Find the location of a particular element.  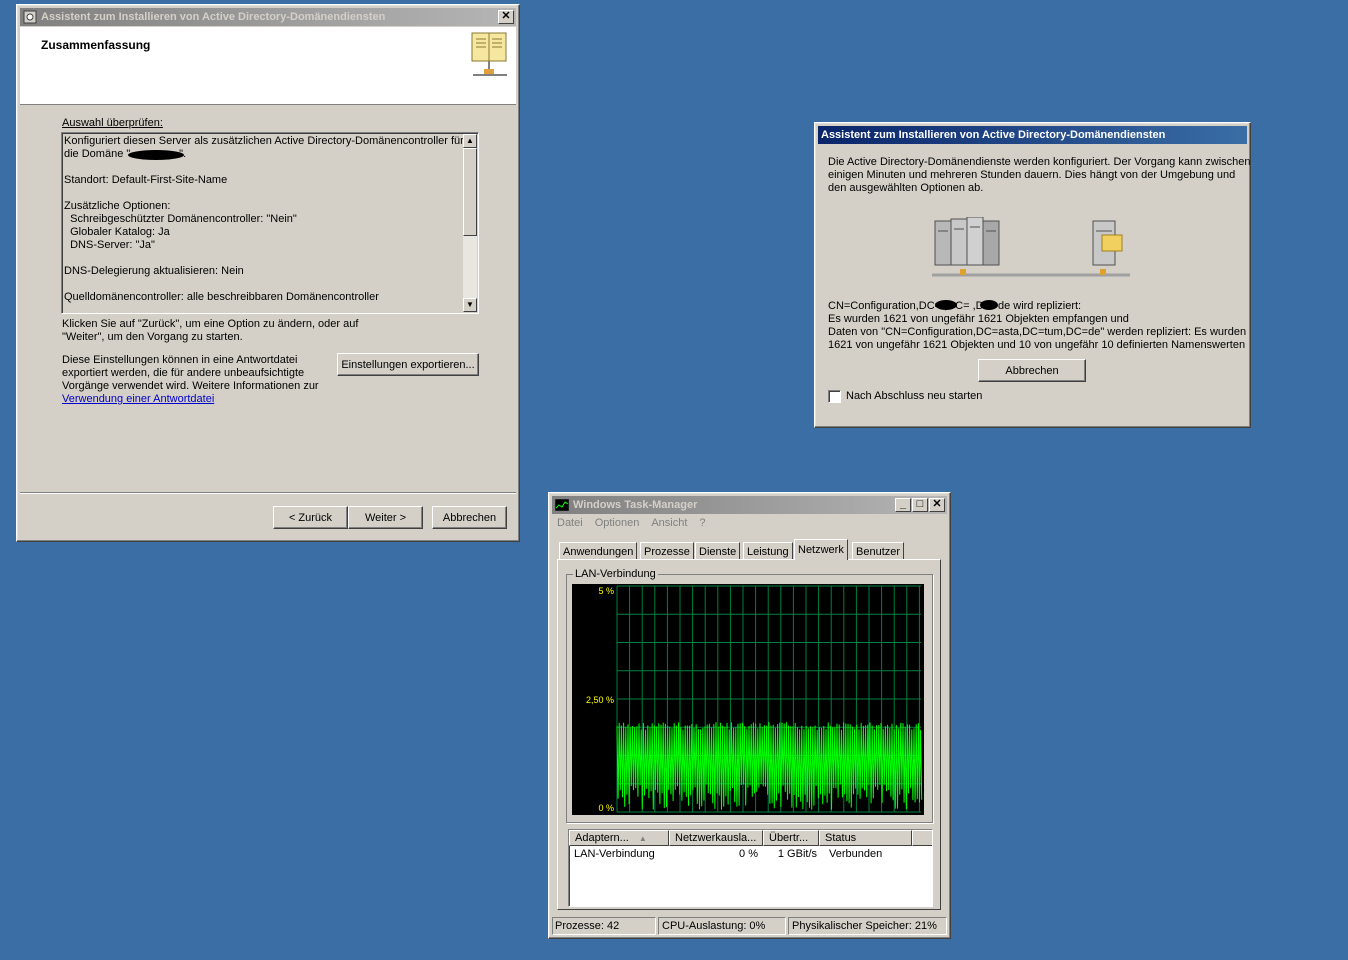

network-graph: 5 % 2,50 % 0 % is located at coordinates (748, 699).